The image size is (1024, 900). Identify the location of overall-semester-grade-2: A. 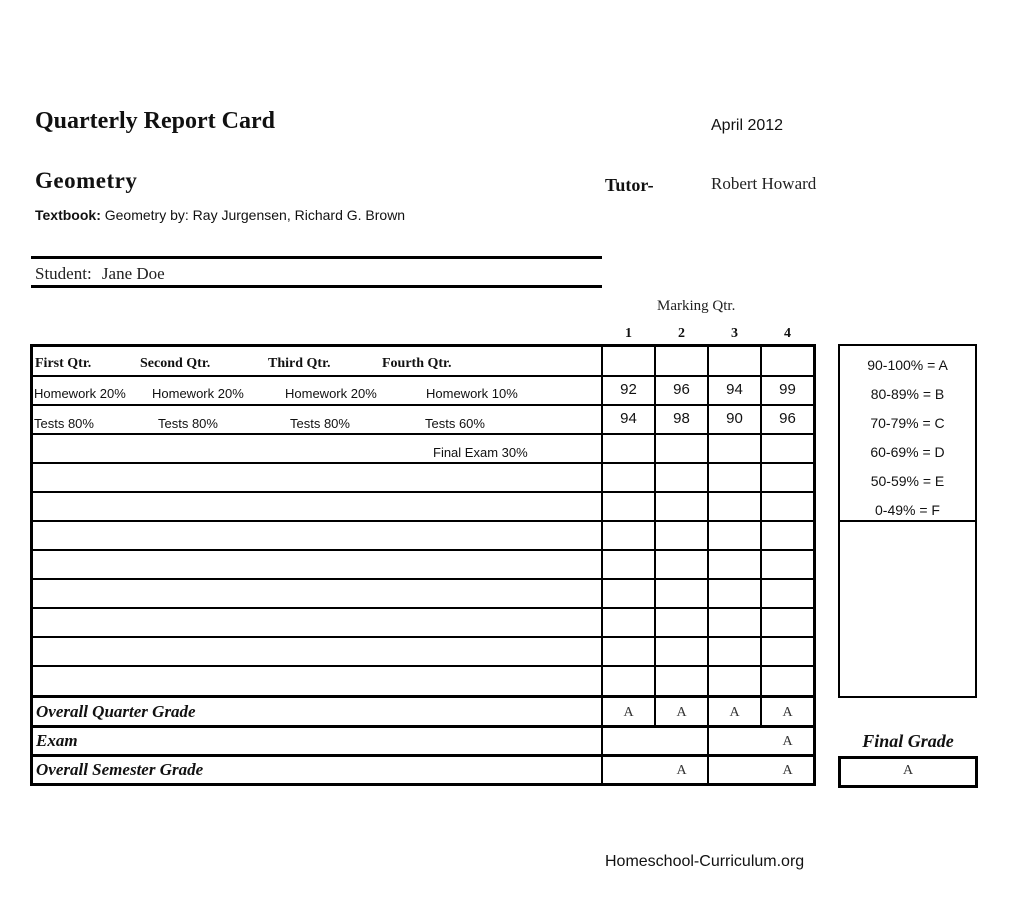
(787, 770).